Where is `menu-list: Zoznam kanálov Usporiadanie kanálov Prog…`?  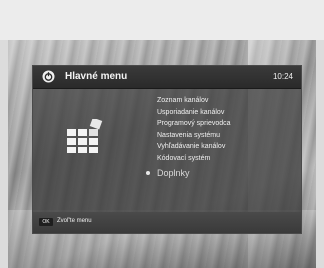
menu-list: Zoznam kanálov Usporiadanie kanálov Prog… is located at coordinates (188, 137).